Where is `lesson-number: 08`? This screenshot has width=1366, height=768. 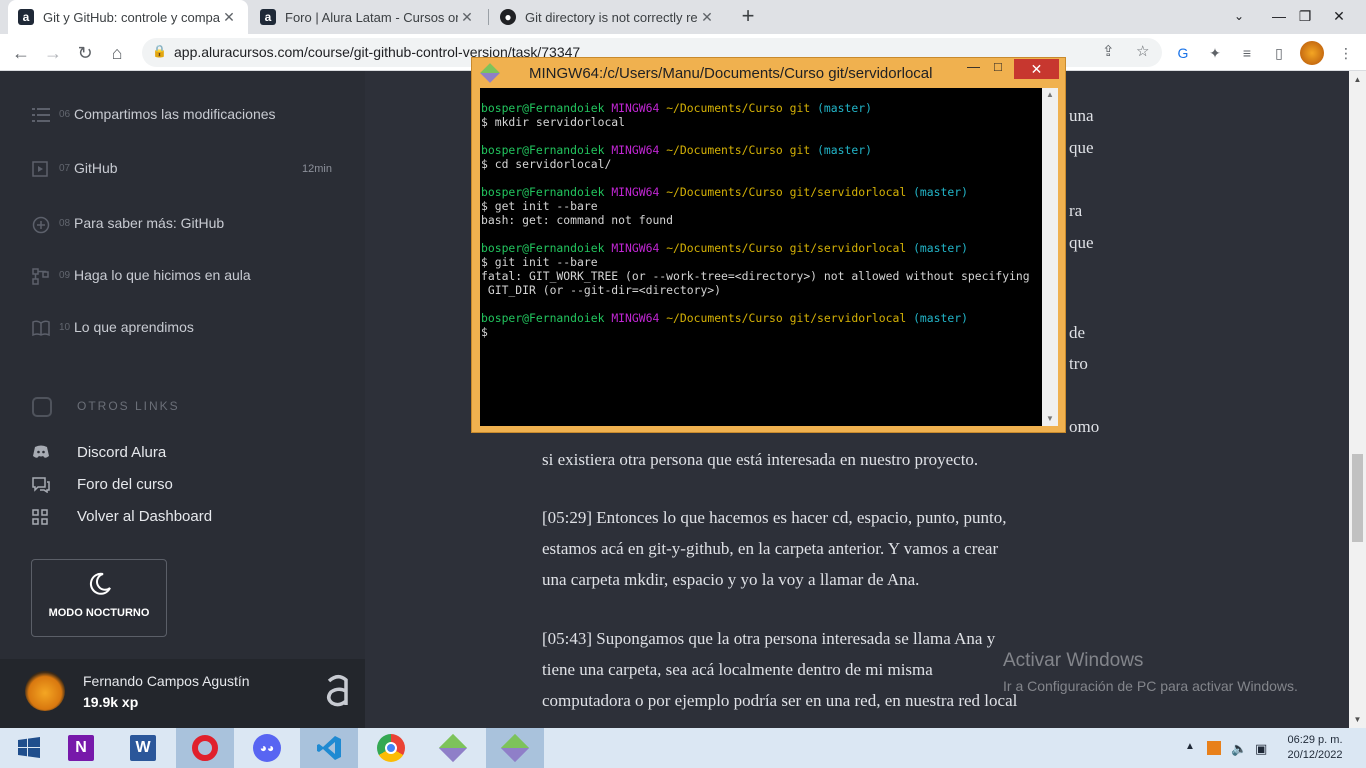 lesson-number: 08 is located at coordinates (65, 223).